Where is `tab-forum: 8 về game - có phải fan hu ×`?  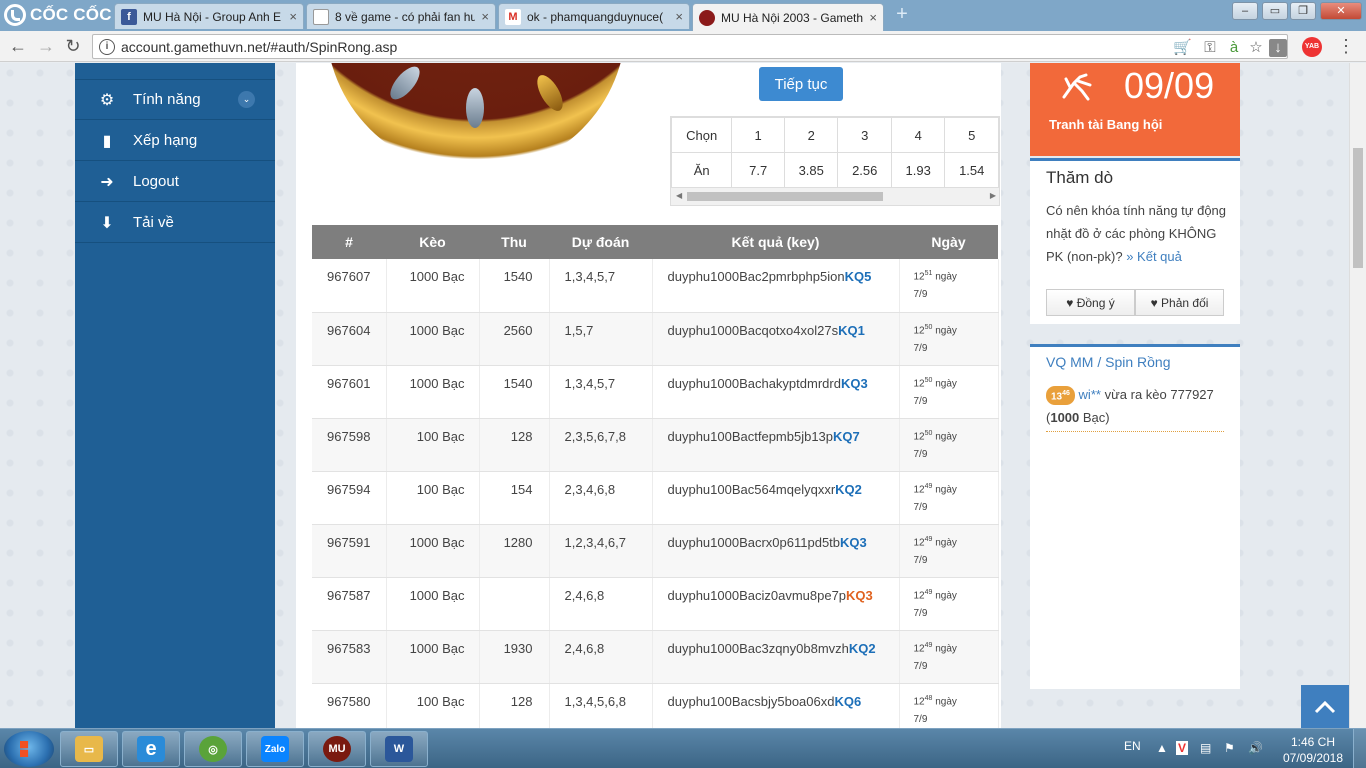
tab-forum: 8 về game - có phải fan hu × is located at coordinates (401, 16).